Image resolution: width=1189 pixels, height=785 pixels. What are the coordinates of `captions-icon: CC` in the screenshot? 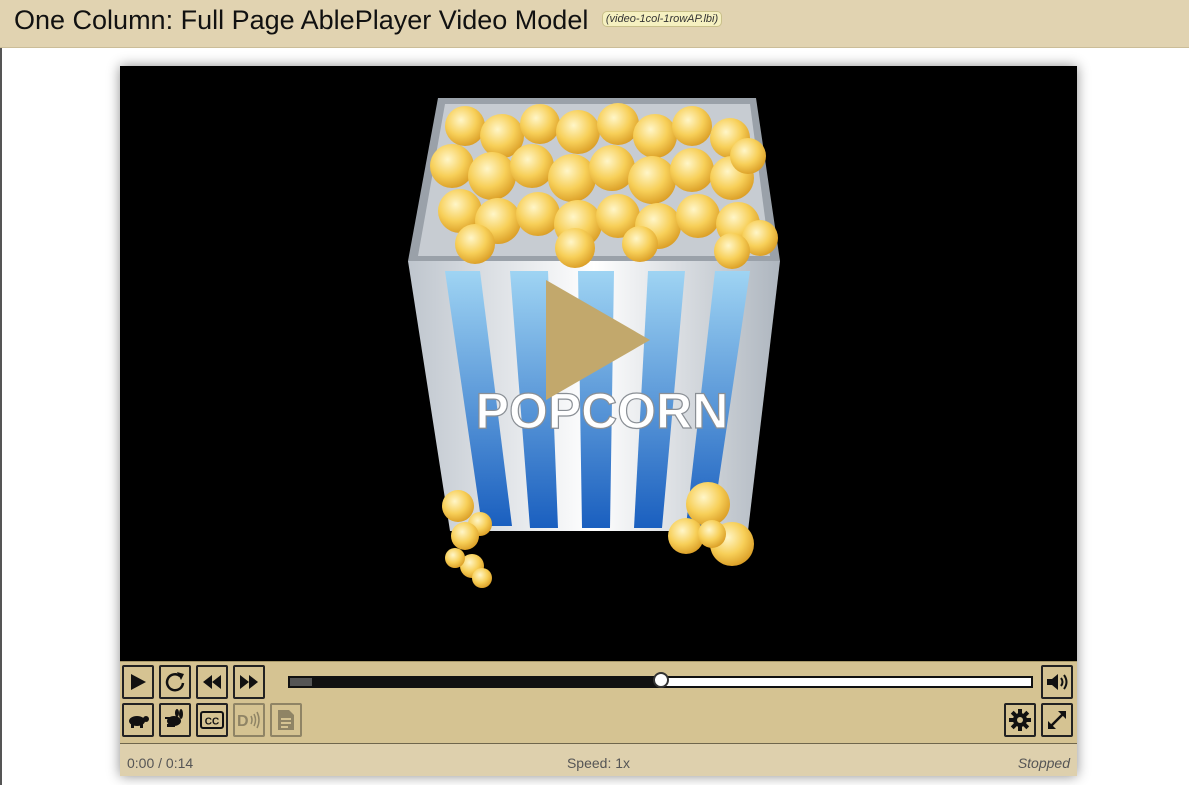 It's located at (212, 720).